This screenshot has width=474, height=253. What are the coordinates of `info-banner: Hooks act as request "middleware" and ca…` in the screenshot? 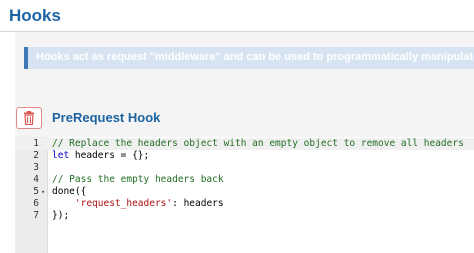 It's located at (249, 58).